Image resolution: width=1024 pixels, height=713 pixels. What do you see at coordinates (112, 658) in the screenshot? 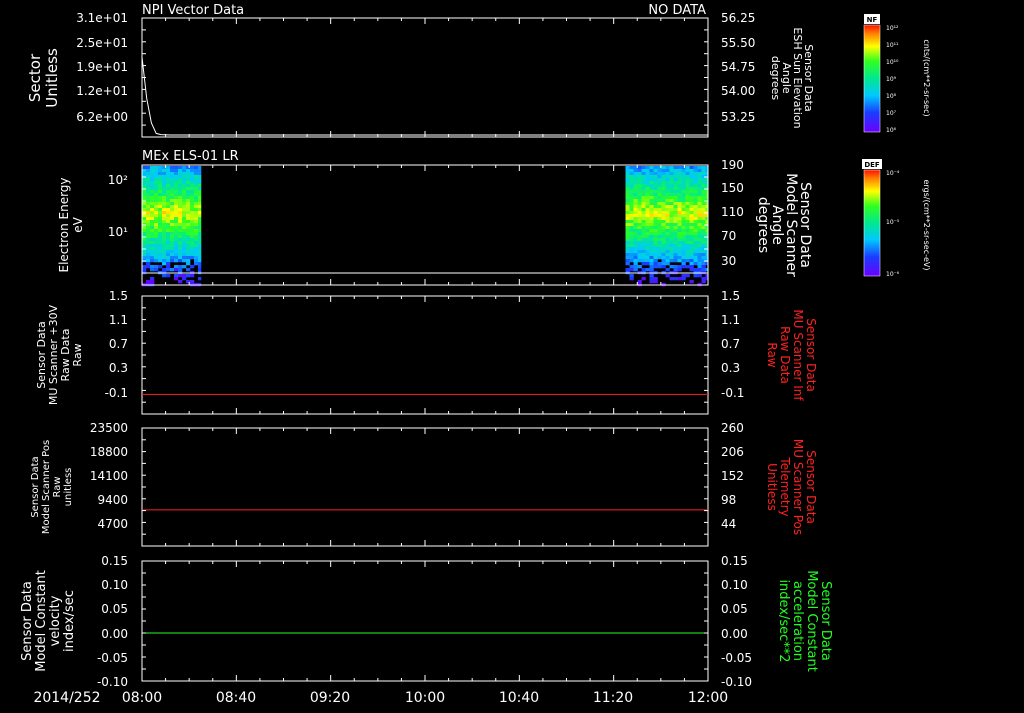
I see `left-tick: -0.05` at bounding box center [112, 658].